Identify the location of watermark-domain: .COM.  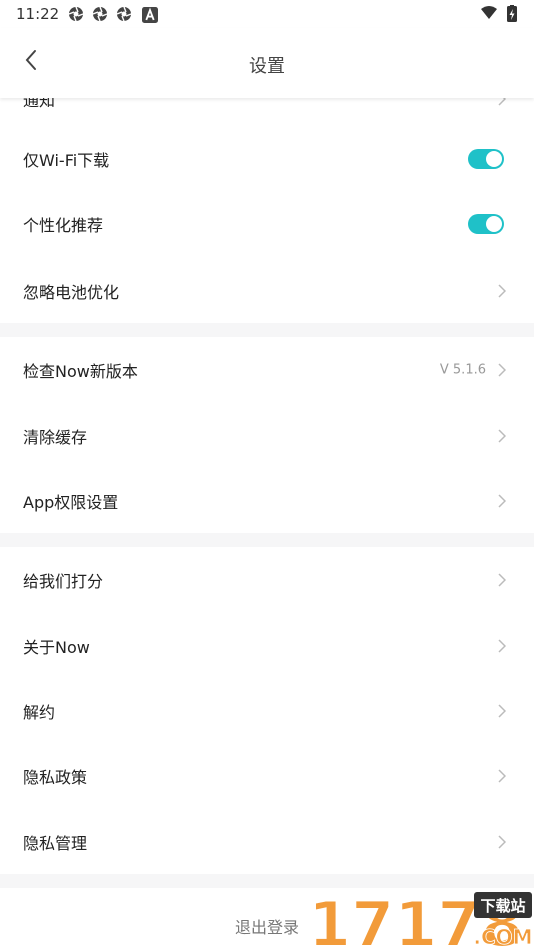
(502, 937).